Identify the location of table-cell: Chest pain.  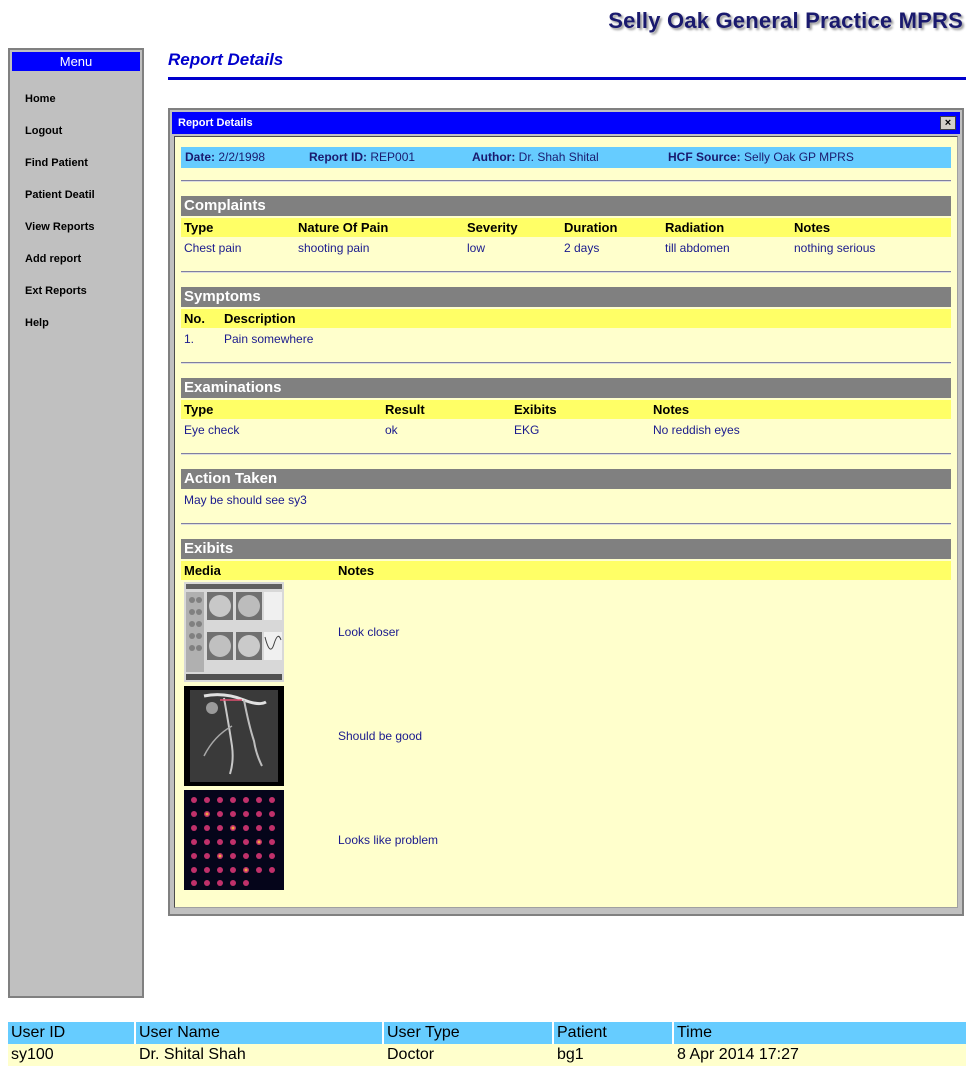
(213, 248).